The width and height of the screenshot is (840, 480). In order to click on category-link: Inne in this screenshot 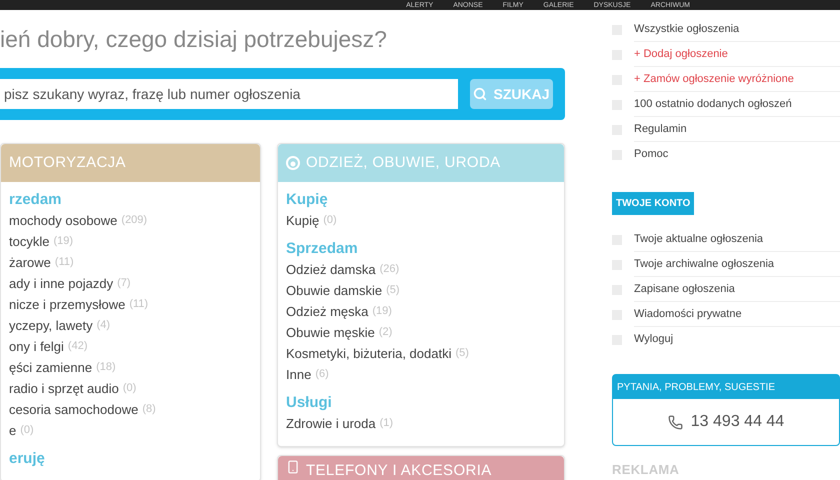, I will do `click(299, 374)`.